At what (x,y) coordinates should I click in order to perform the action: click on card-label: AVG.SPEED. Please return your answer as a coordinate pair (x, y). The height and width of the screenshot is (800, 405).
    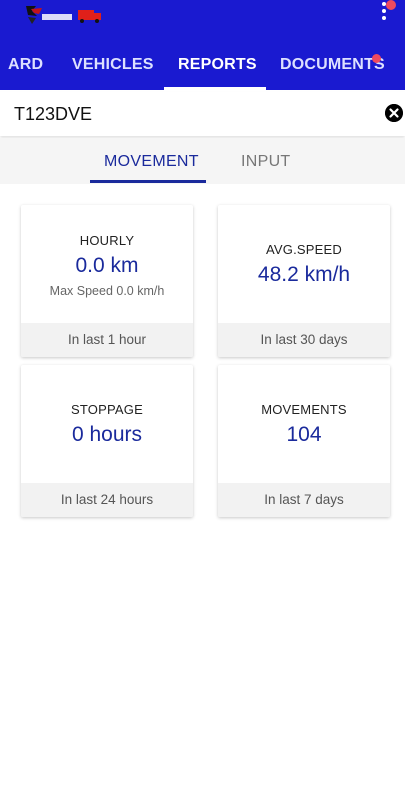
    Looking at the image, I should click on (304, 249).